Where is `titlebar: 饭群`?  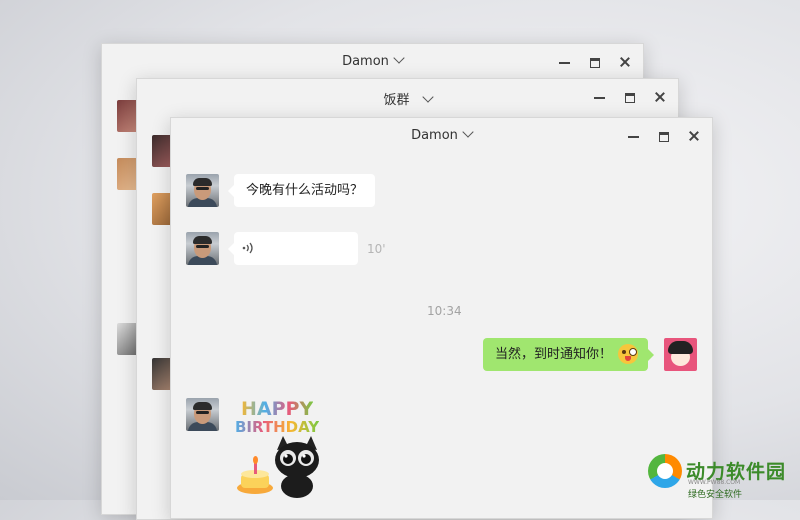
titlebar: 饭群 is located at coordinates (407, 97).